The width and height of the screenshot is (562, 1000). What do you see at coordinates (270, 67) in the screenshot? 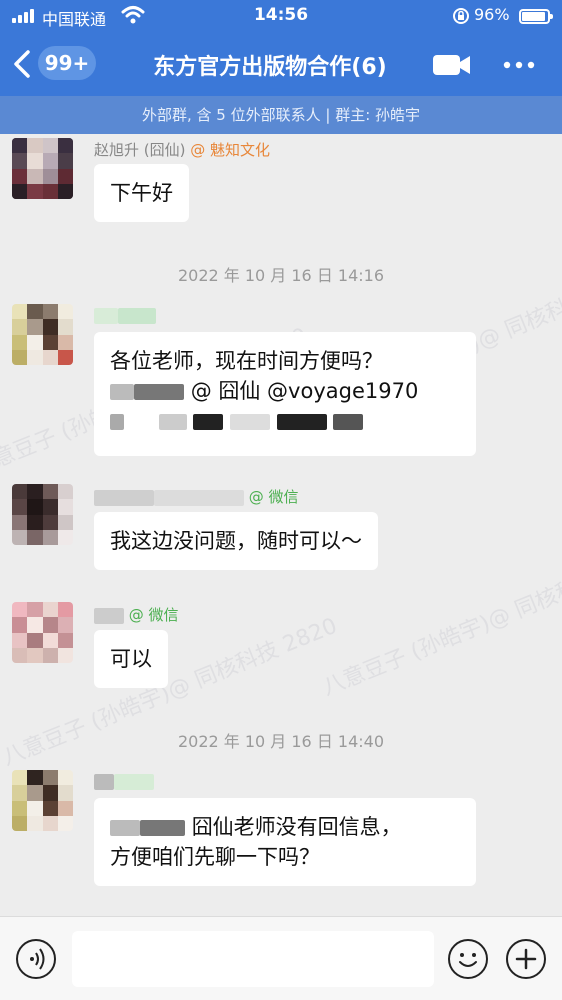
I see `chat-title: 东方官方出版物合作(6)` at bounding box center [270, 67].